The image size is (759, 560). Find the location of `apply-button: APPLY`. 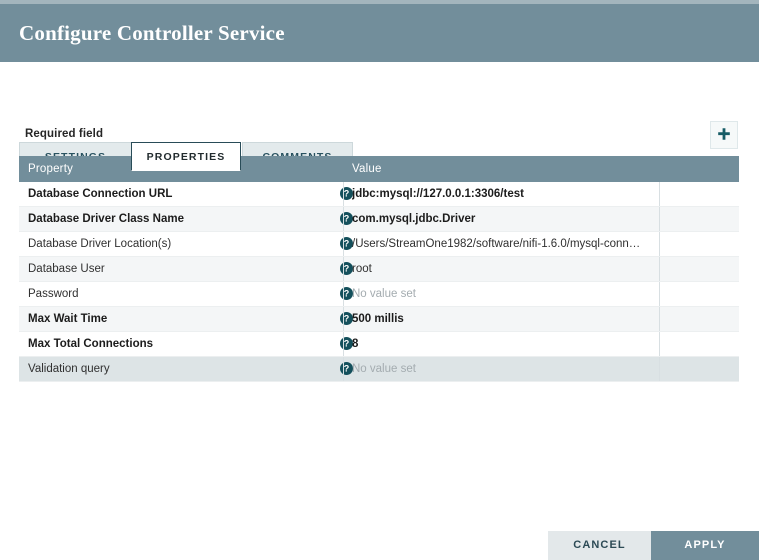

apply-button: APPLY is located at coordinates (705, 545).